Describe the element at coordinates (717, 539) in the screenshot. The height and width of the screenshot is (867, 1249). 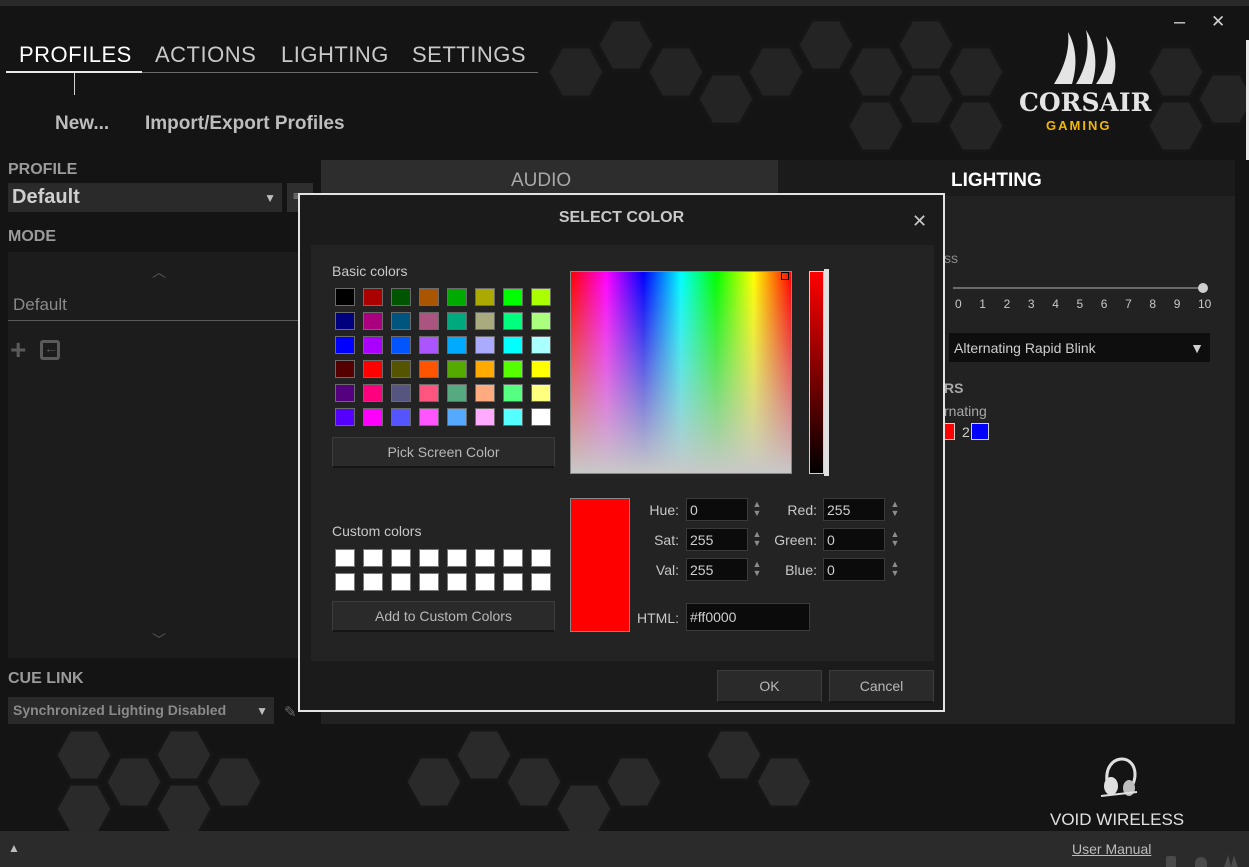
I see `sat-input` at that location.